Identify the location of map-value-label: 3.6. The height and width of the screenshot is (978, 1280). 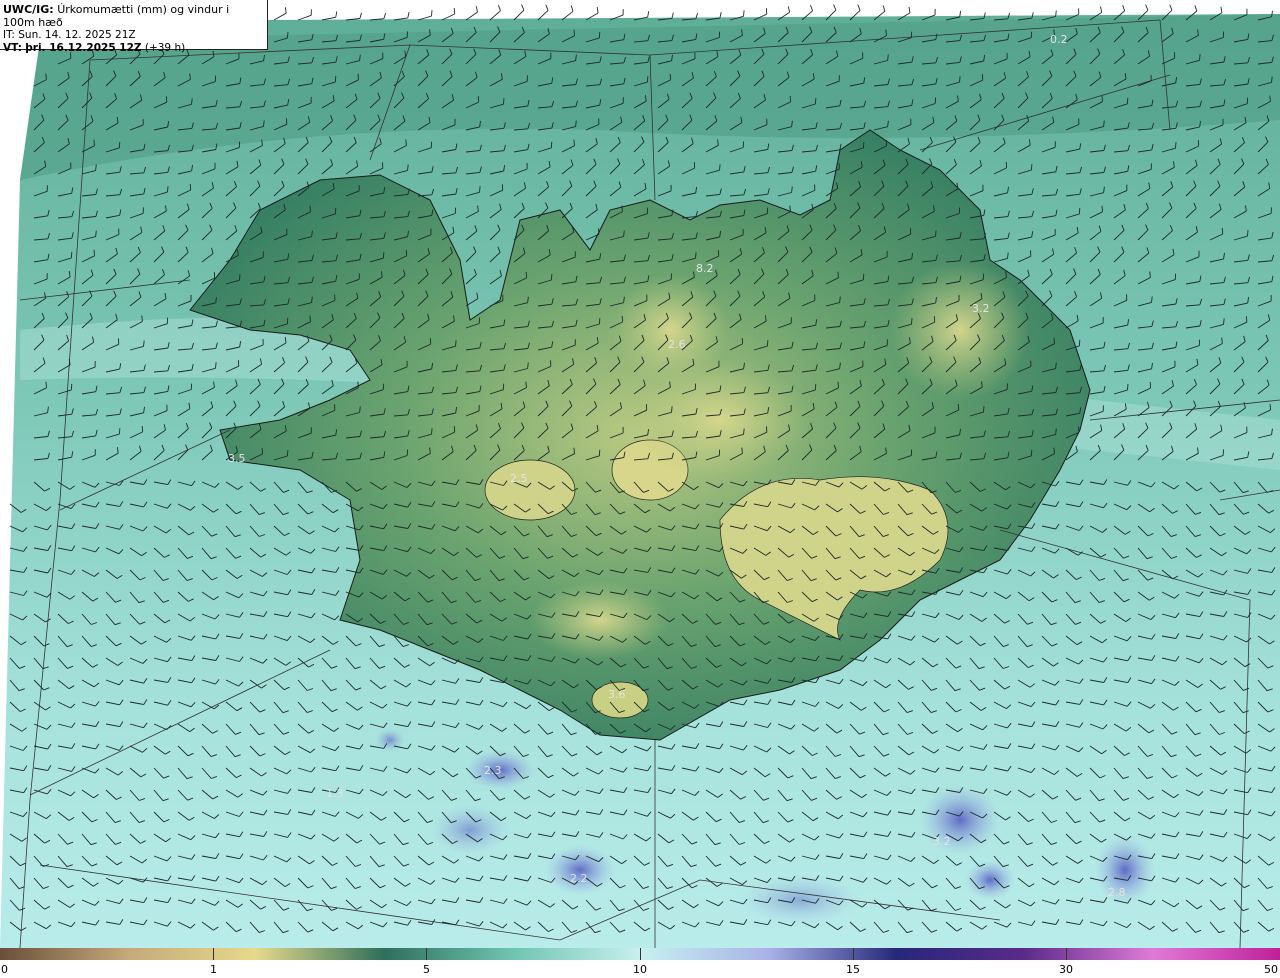
(617, 694).